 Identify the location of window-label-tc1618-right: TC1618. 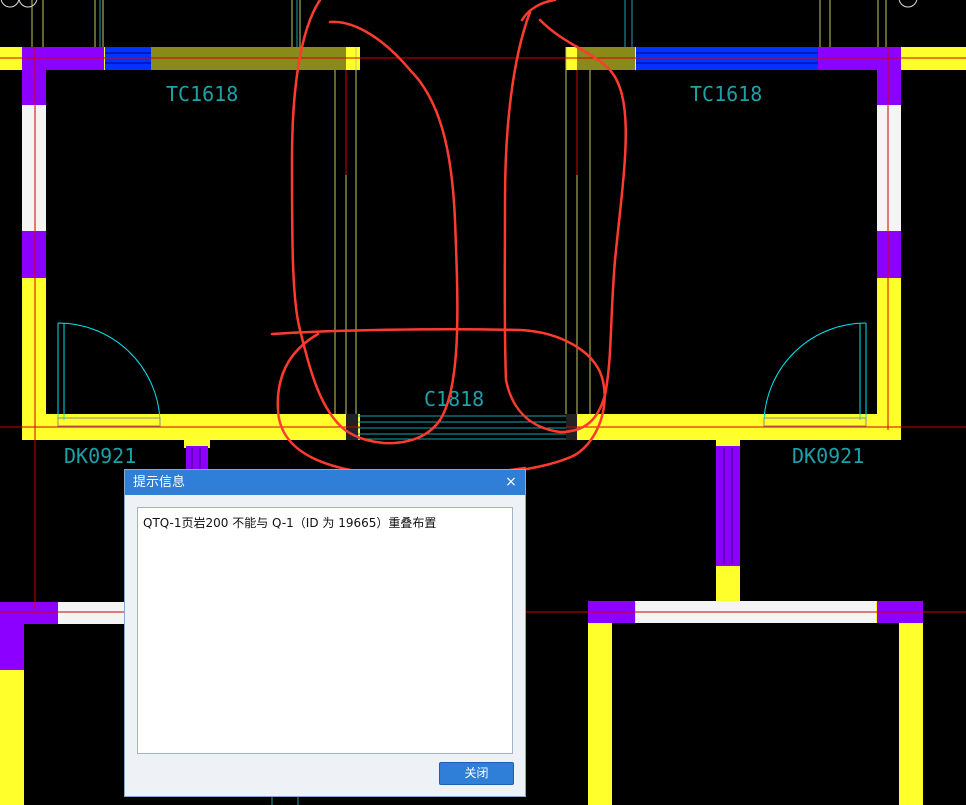
(726, 94).